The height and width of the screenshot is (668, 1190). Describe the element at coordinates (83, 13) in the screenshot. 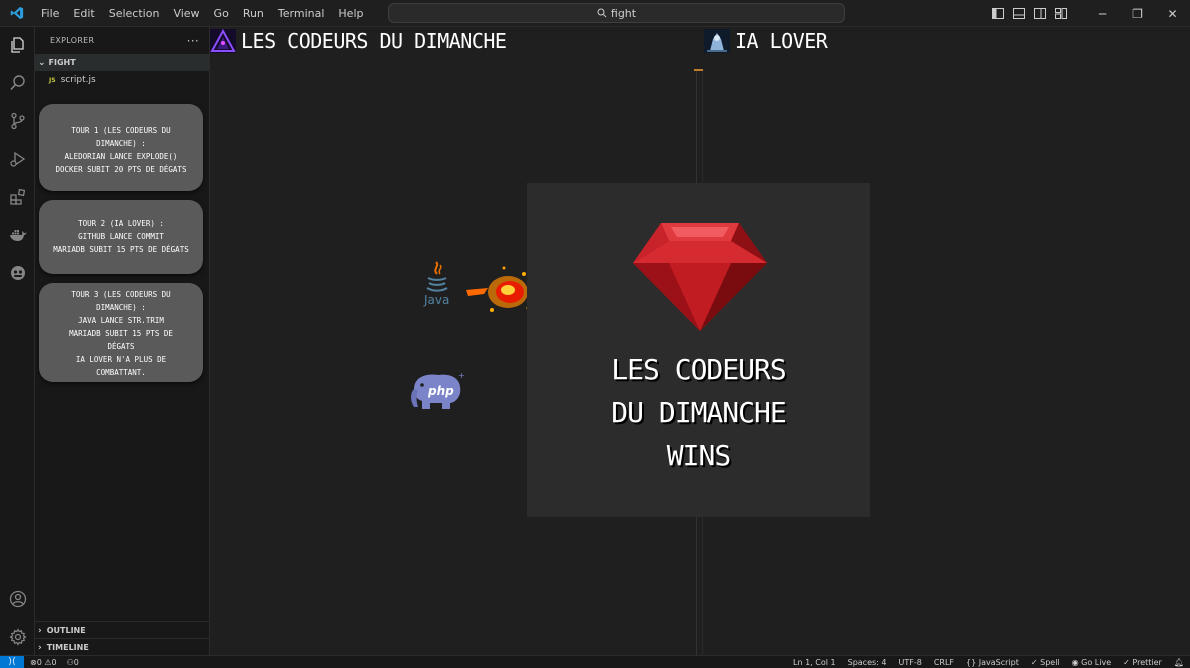

I see `menu-edit: Edit` at that location.